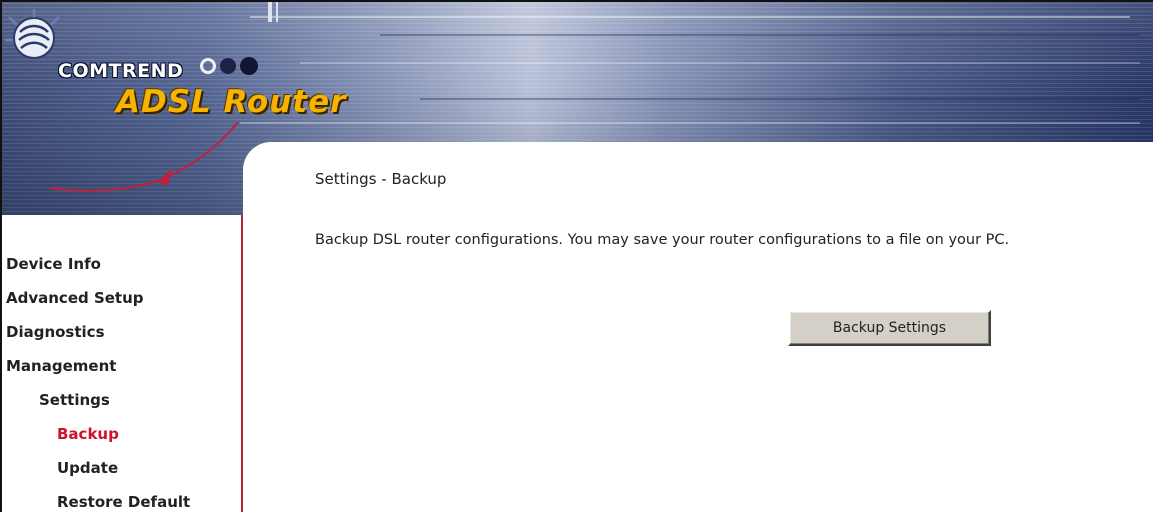  I want to click on sidebar-item-diagnostics: Diagnostics, so click(95, 334).